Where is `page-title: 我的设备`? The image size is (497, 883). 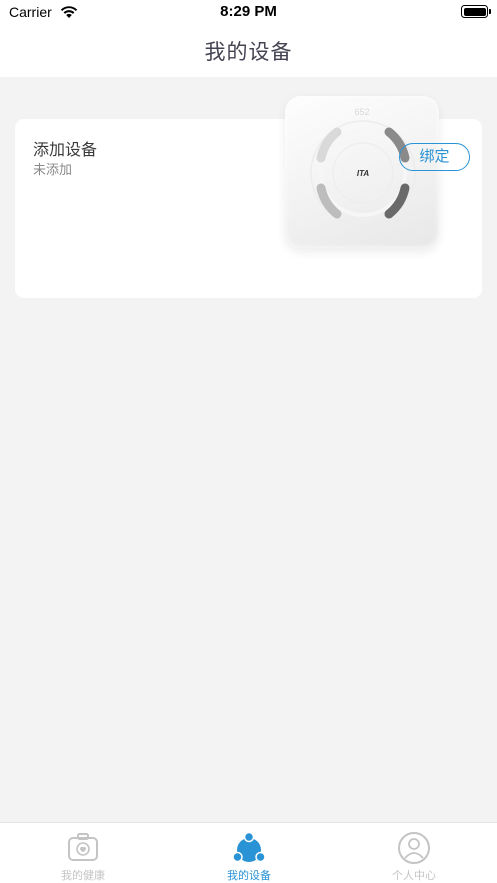 page-title: 我的设备 is located at coordinates (248, 52).